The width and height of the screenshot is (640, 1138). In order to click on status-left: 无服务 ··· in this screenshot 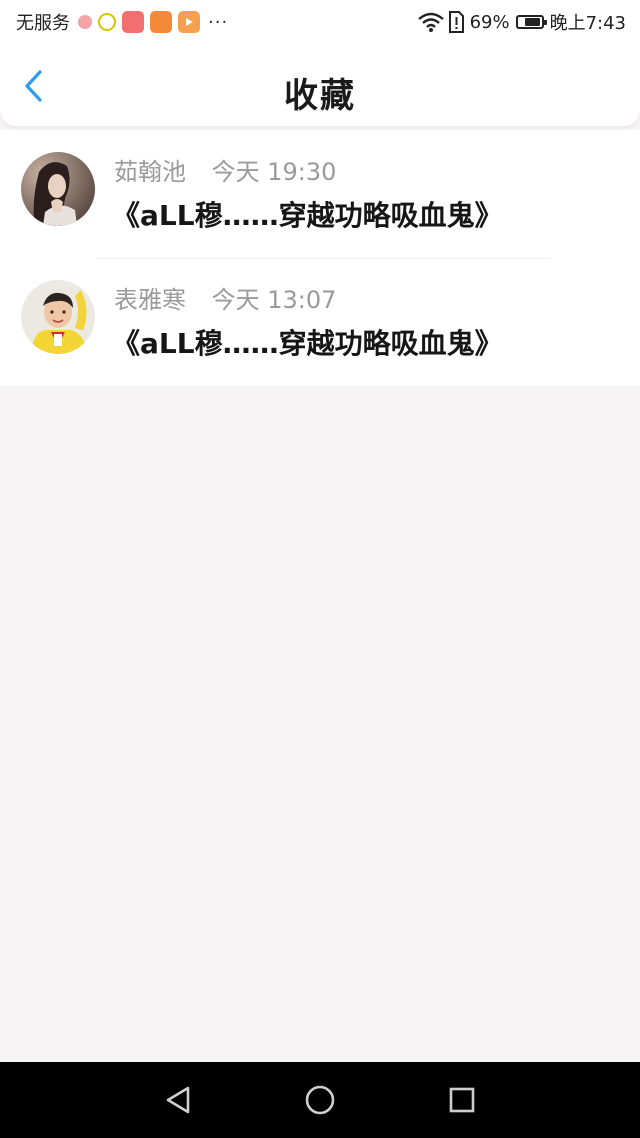, I will do `click(122, 22)`.